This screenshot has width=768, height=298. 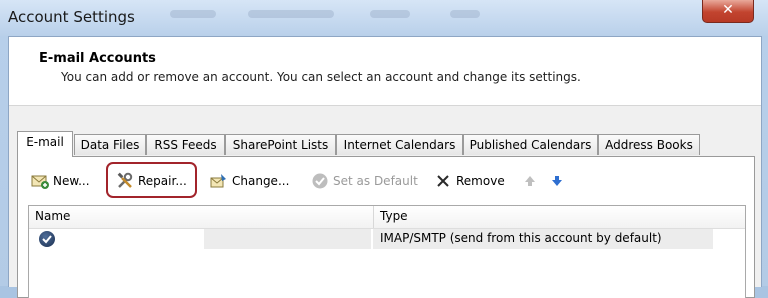 I want to click on move-up-arrow-icon, so click(x=530, y=181).